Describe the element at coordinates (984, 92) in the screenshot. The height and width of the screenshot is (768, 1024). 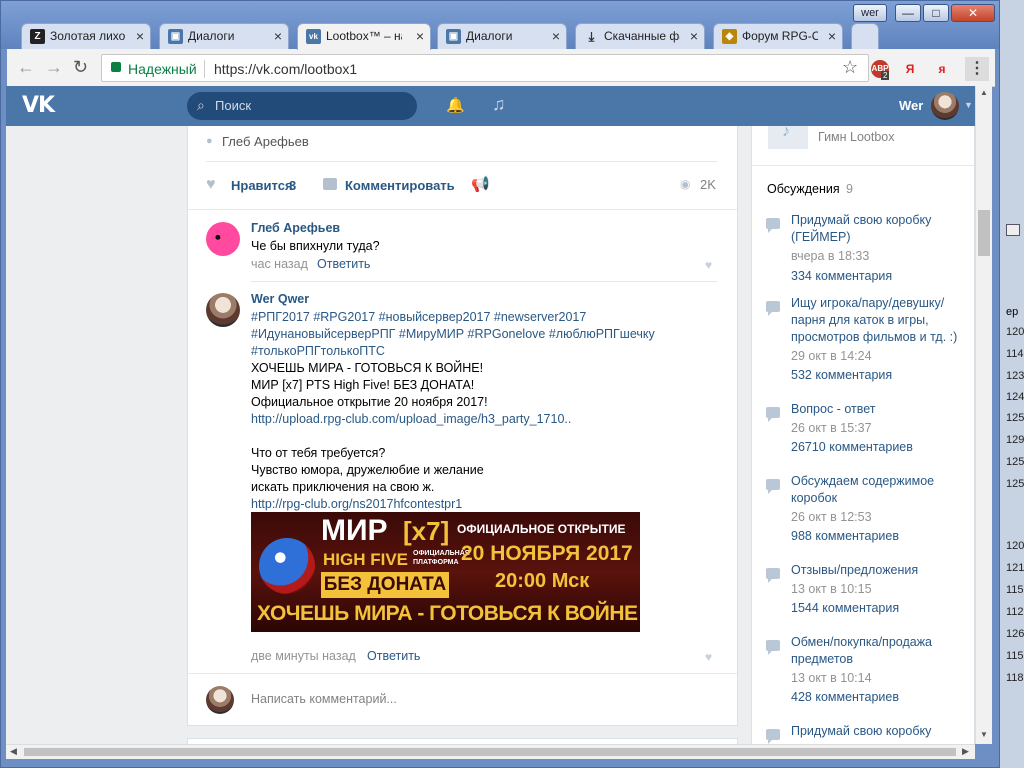
I see `scroll-up-arrow-icon: ▲` at that location.